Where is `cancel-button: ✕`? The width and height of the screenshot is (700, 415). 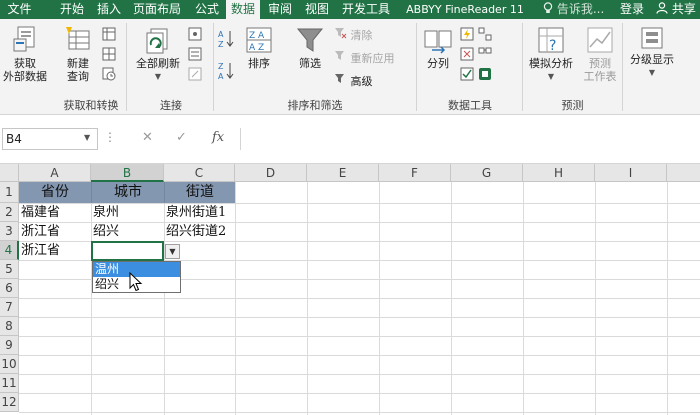 cancel-button: ✕ is located at coordinates (147, 137).